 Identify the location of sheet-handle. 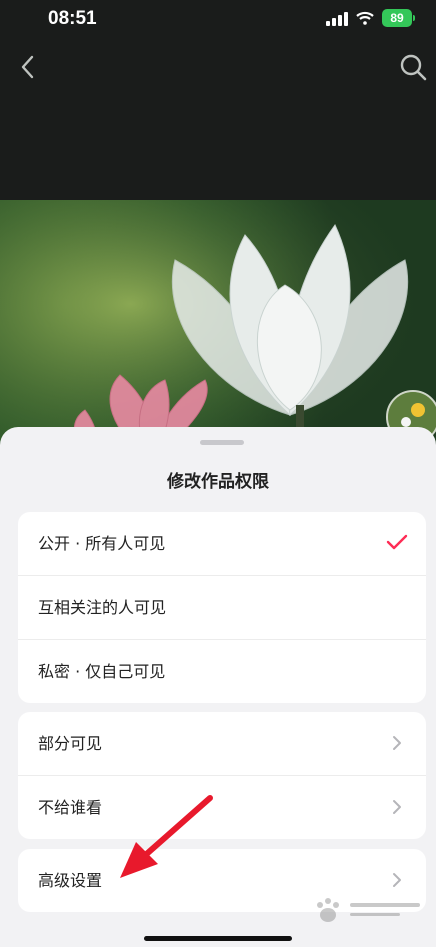
(222, 442).